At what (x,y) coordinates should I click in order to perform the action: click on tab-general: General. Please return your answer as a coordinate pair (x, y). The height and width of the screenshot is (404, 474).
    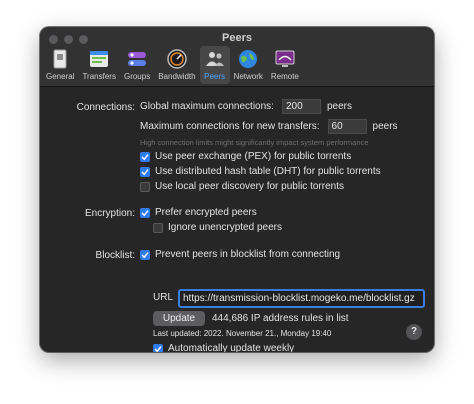
    Looking at the image, I should click on (60, 65).